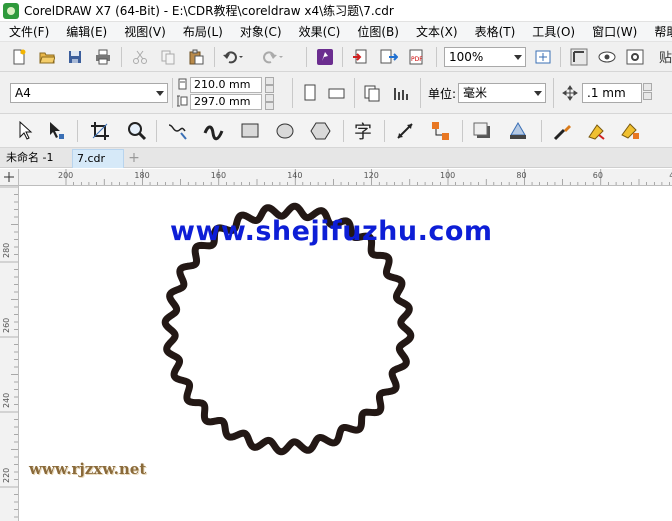 The image size is (672, 521). What do you see at coordinates (543, 57) in the screenshot?
I see `zoom-to-page-icon` at bounding box center [543, 57].